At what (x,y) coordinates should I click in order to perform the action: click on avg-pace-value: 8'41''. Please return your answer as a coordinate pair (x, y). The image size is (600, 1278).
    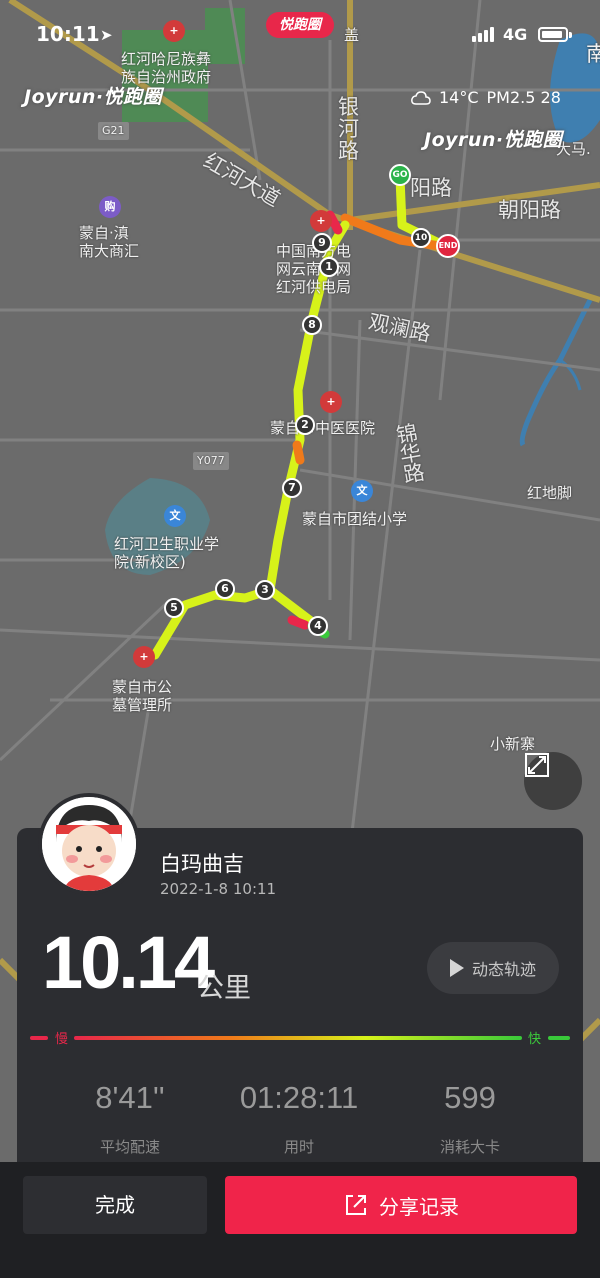
    Looking at the image, I should click on (130, 1097).